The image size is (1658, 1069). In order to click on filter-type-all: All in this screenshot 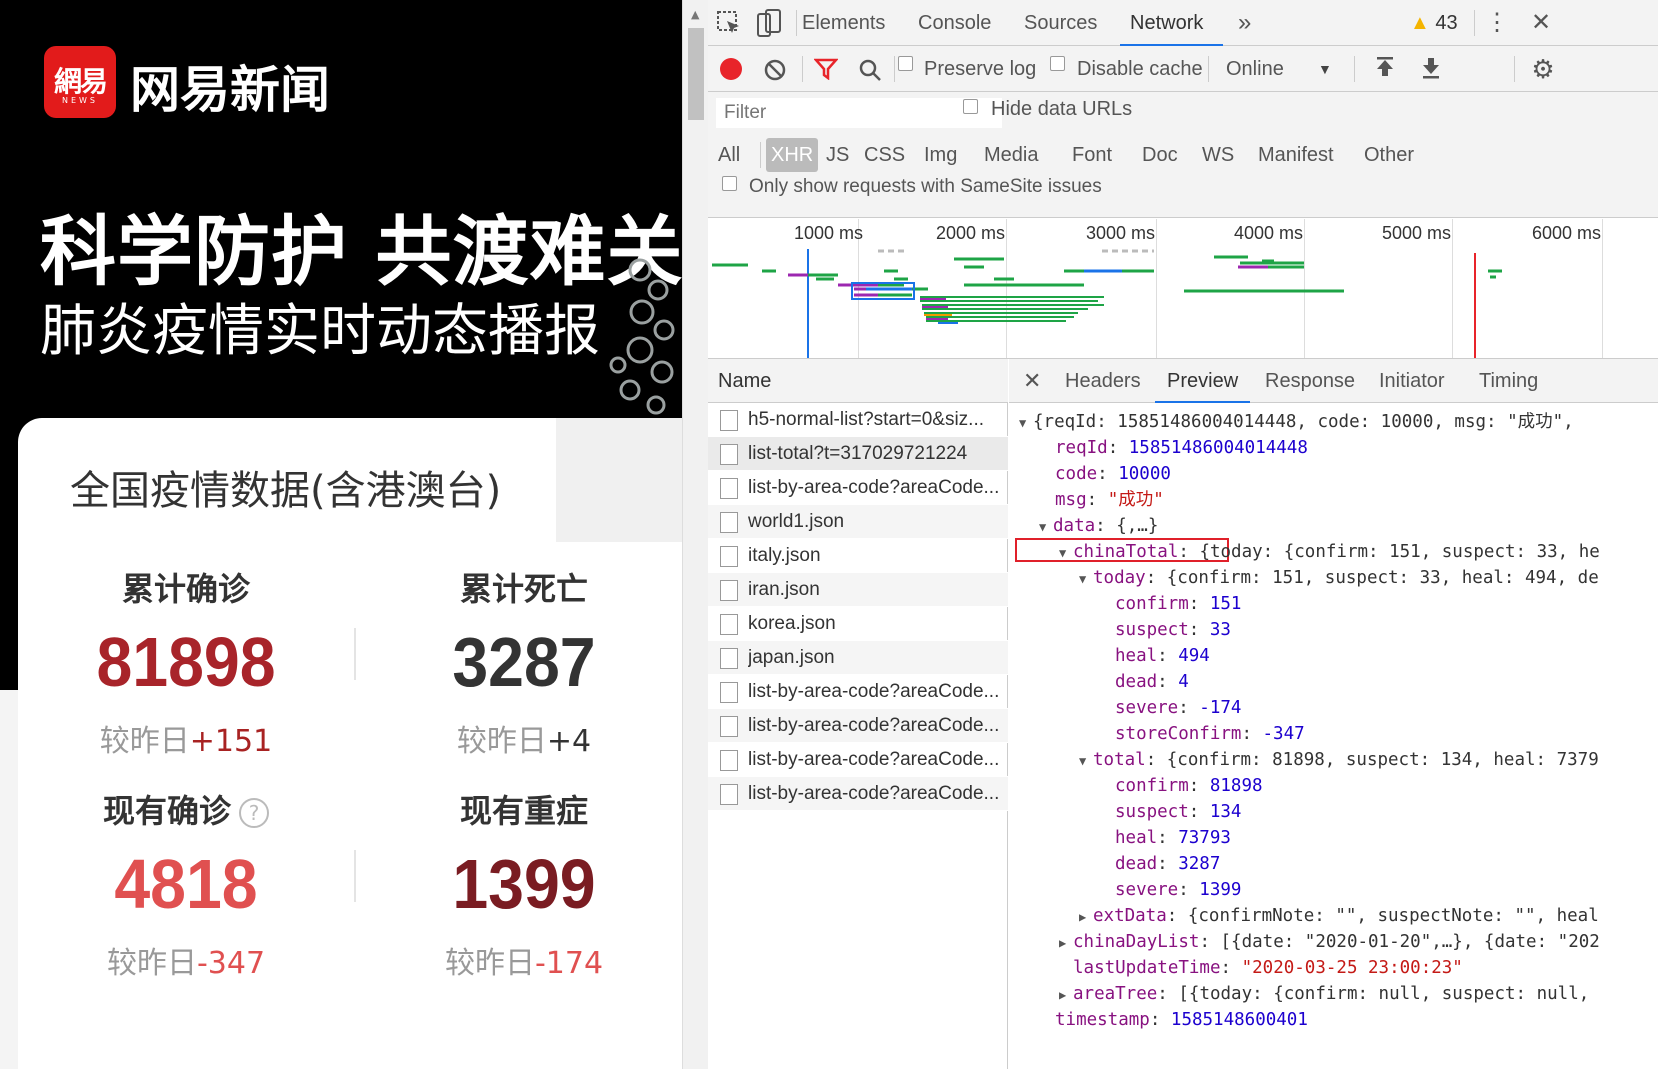, I will do `click(729, 155)`.